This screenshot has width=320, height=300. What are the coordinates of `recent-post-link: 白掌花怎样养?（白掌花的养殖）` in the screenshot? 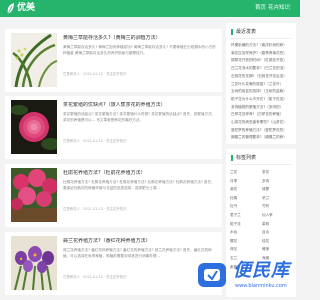 It's located at (262, 115).